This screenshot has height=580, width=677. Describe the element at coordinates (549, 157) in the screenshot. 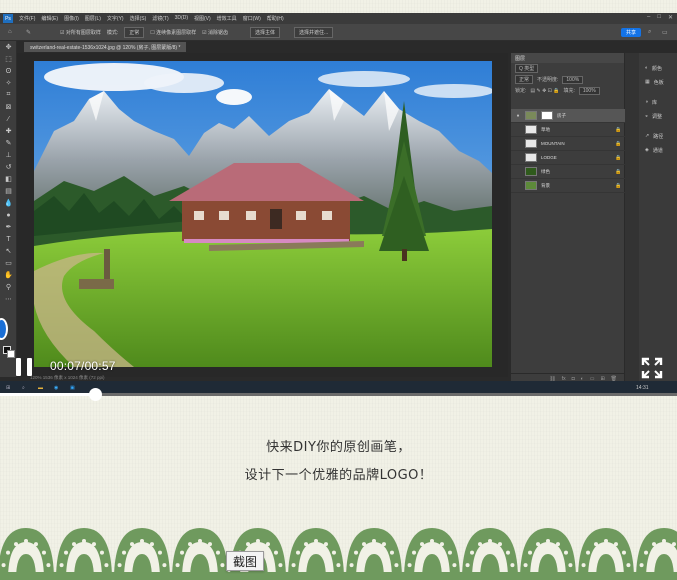

I see `layer-name: LODGE` at that location.